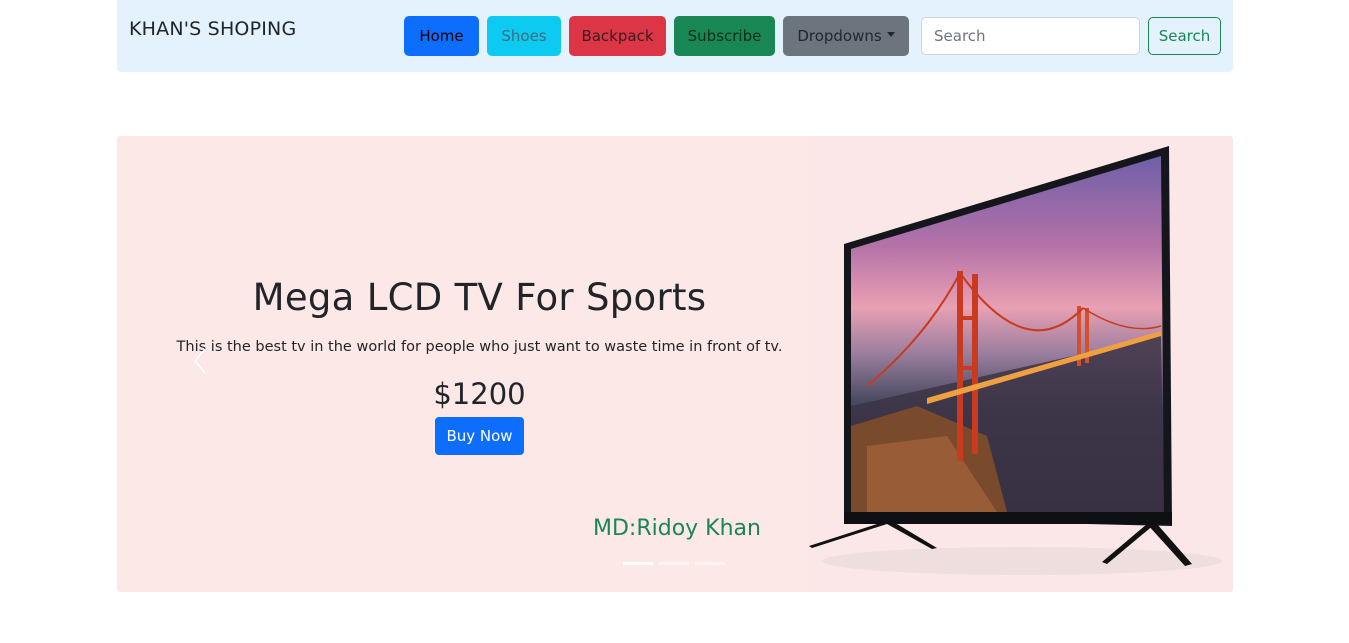 This screenshot has height=643, width=1349. Describe the element at coordinates (479, 436) in the screenshot. I see `buy-now-button: Buy Now` at that location.